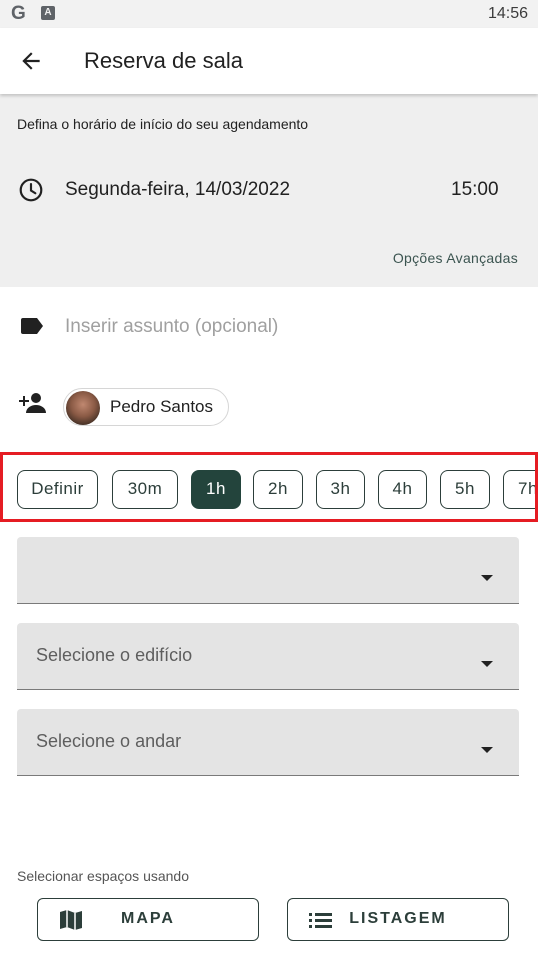 This screenshot has height=958, width=538. What do you see at coordinates (145, 489) in the screenshot?
I see `duration-30m: 30m` at bounding box center [145, 489].